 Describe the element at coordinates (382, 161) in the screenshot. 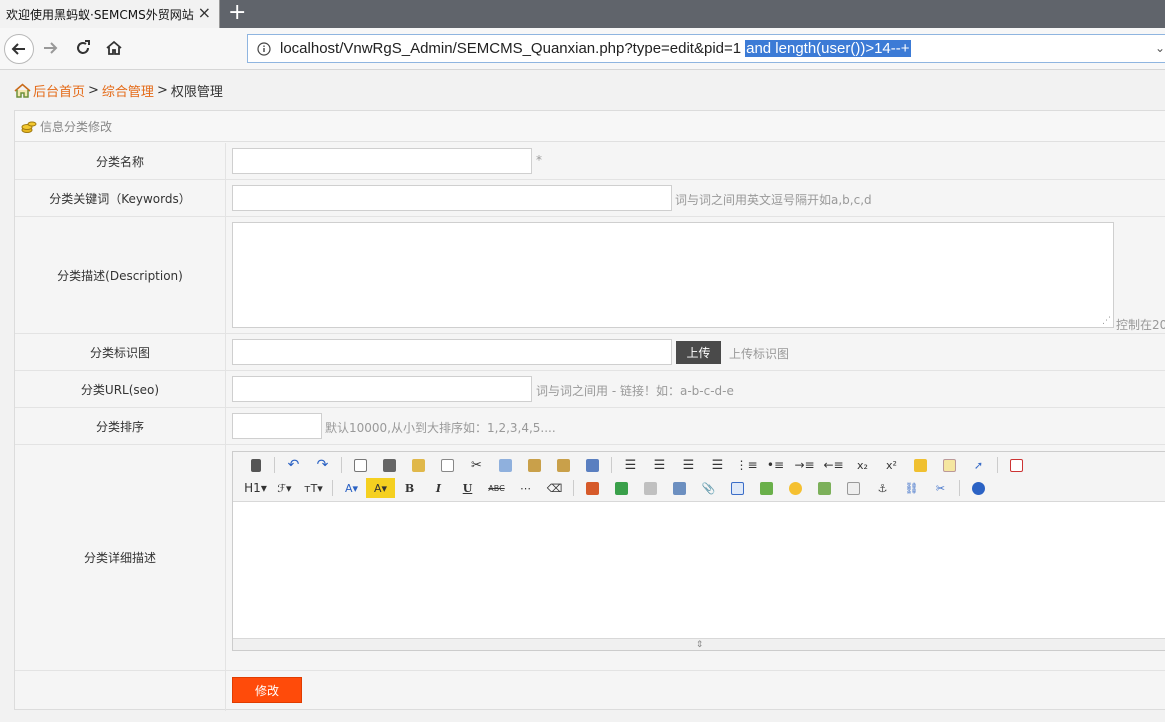

I see `name-input` at that location.